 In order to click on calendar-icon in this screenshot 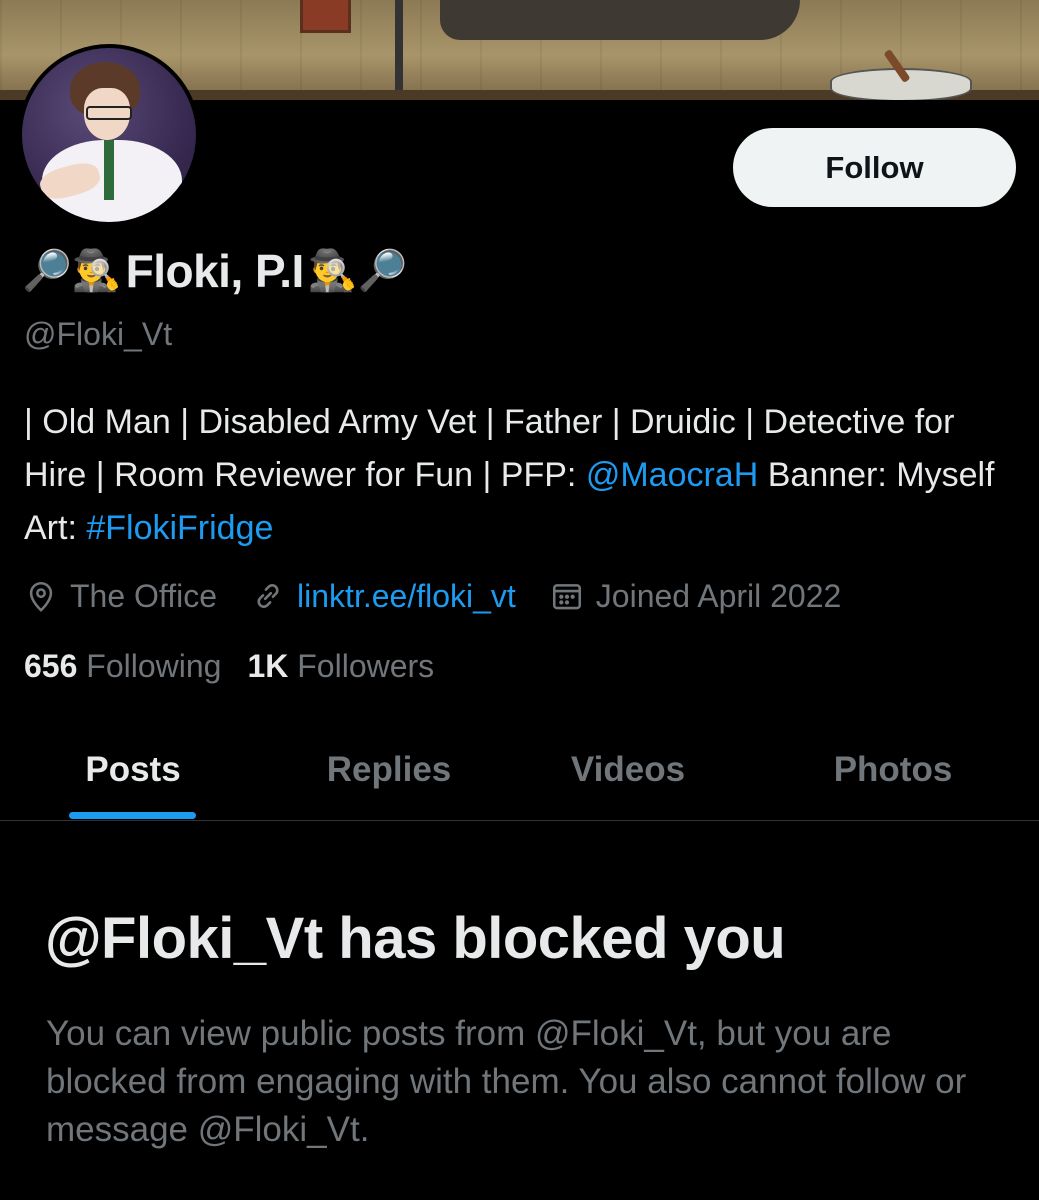, I will do `click(566, 597)`.